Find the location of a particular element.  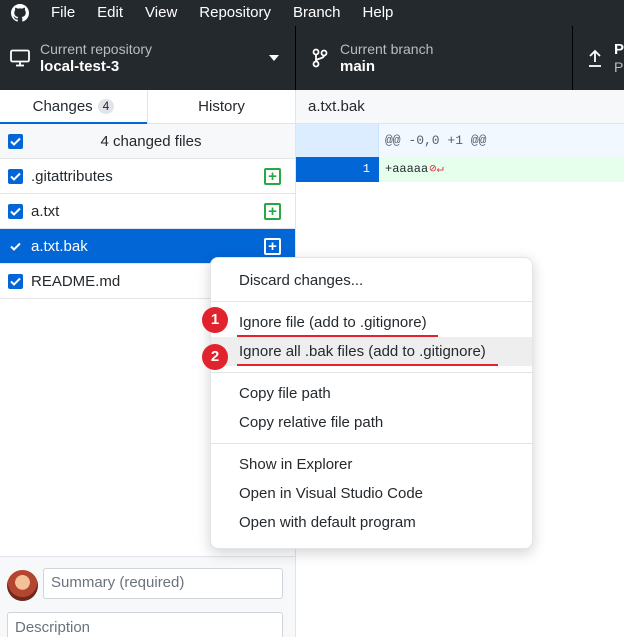

menu-repository: Repository is located at coordinates (235, 13).